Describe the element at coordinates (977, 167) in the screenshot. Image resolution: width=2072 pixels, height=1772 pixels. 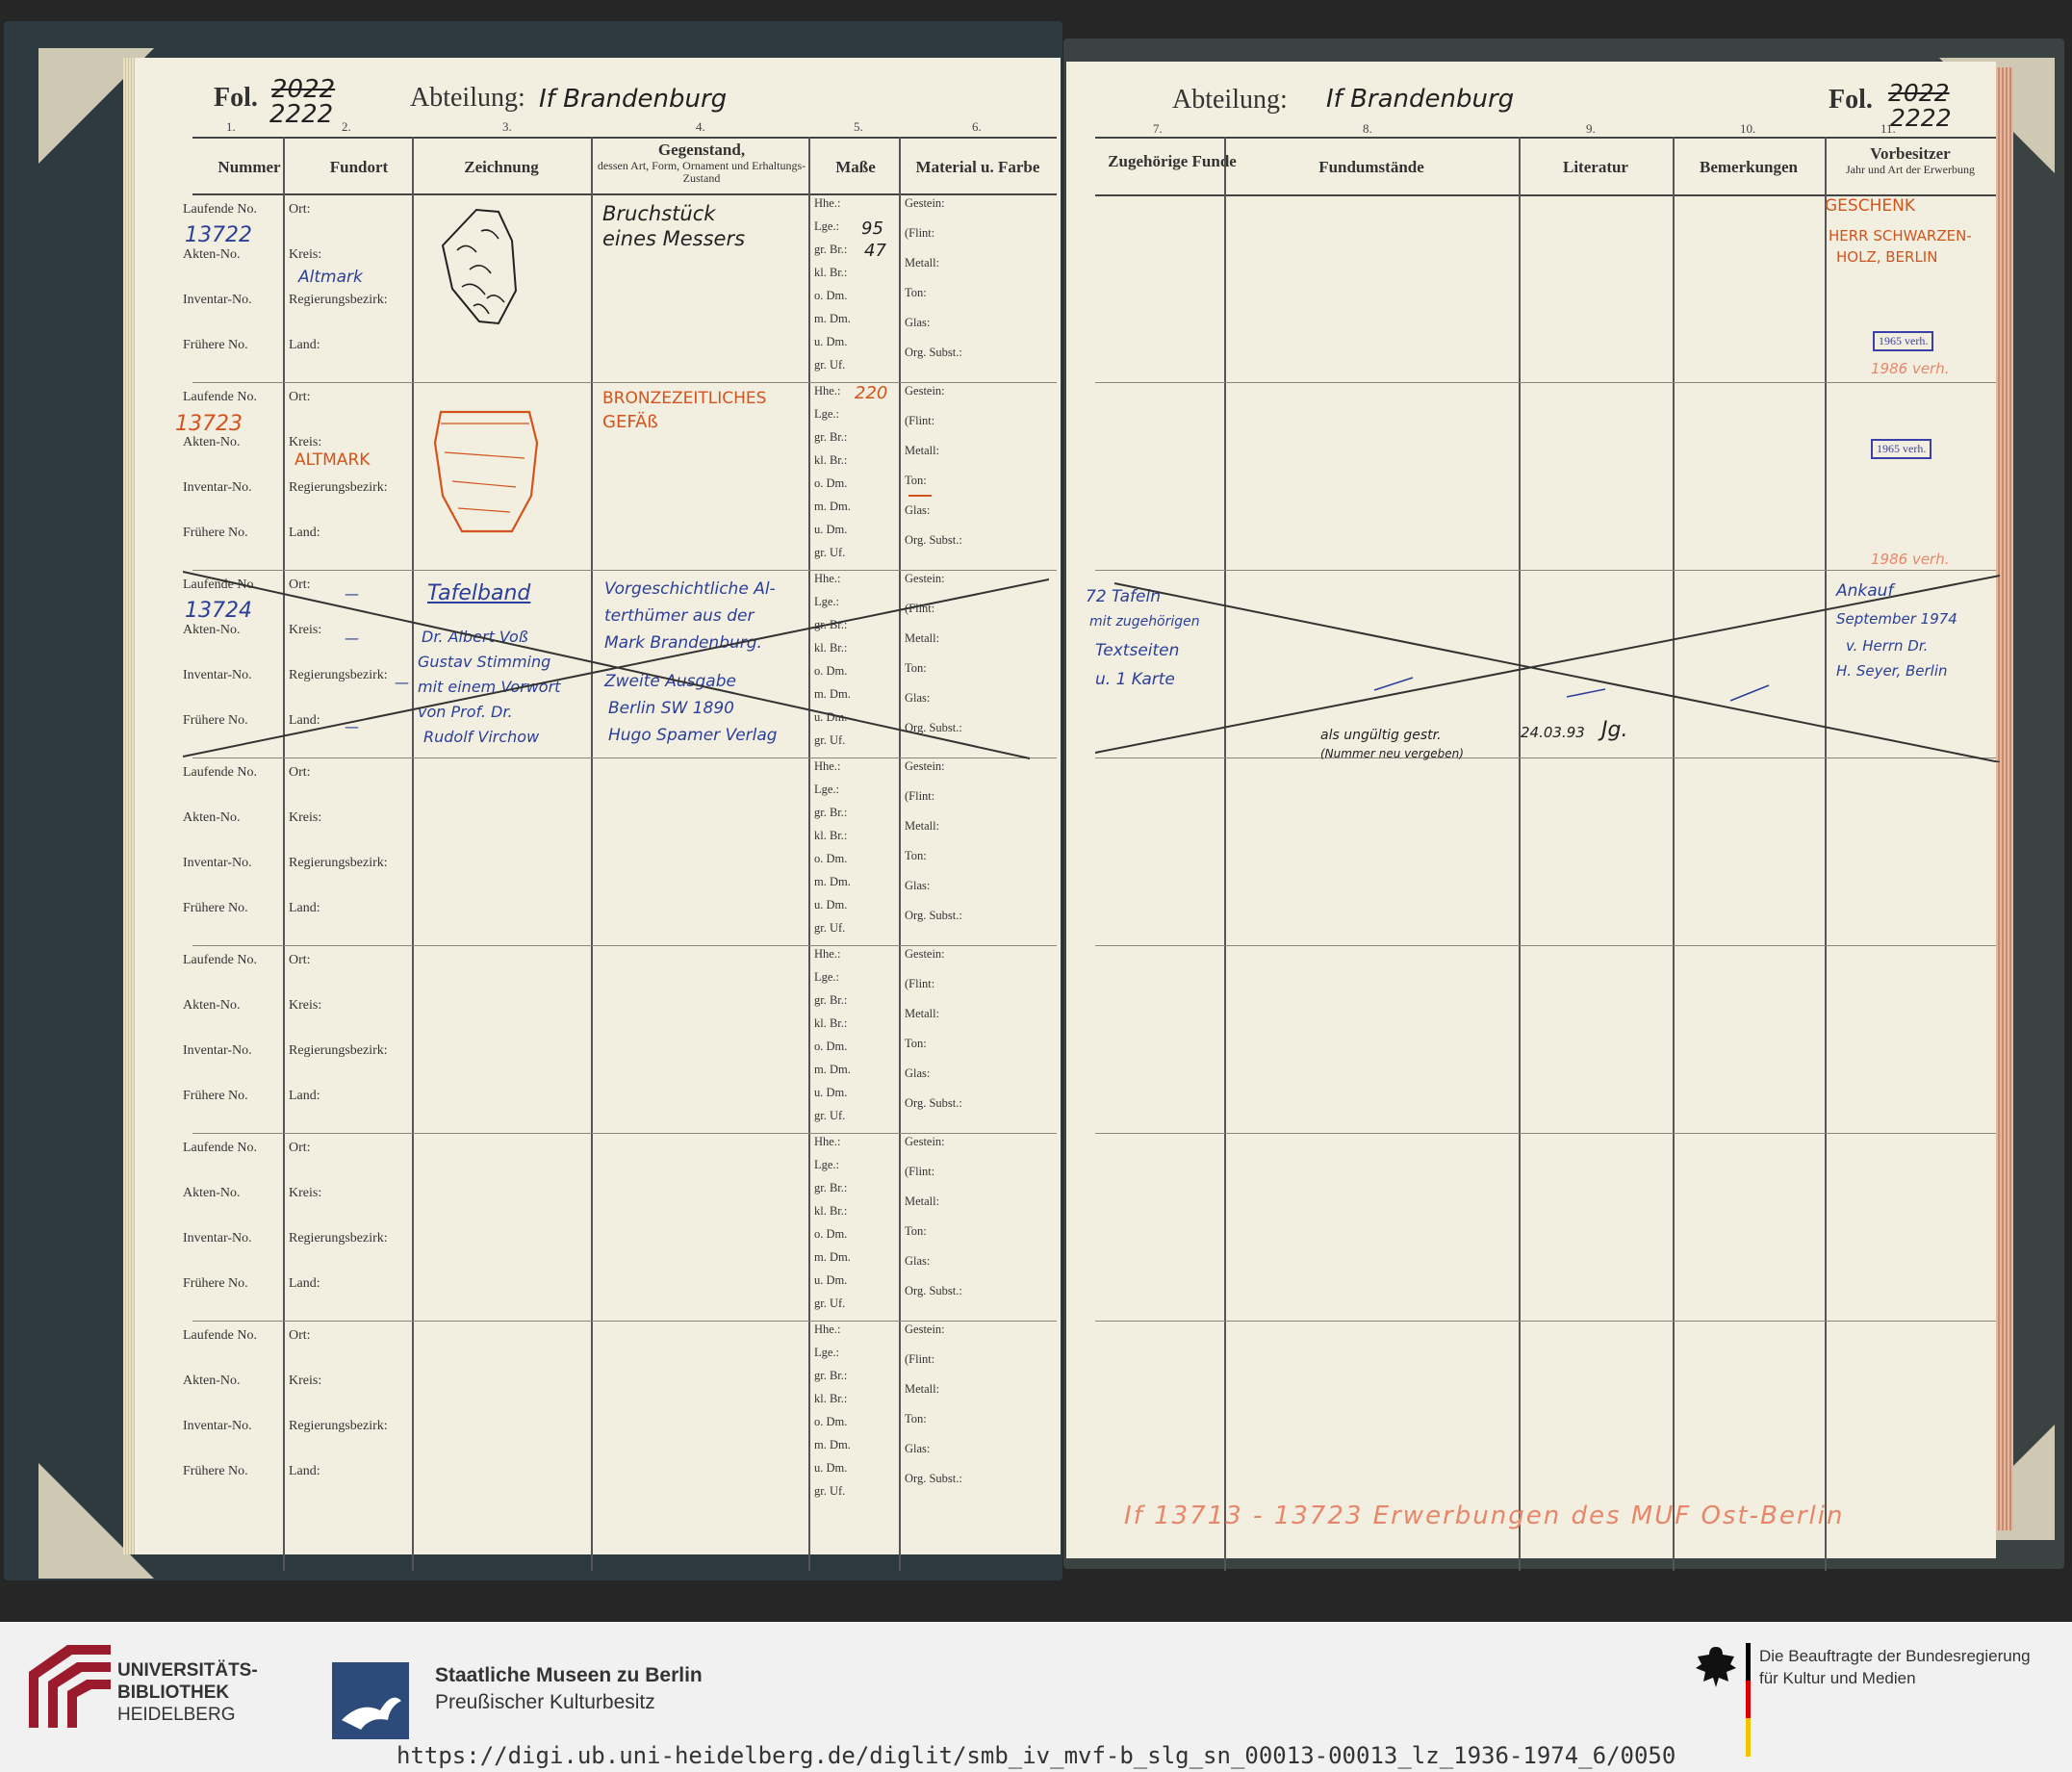
I see `header-material: Material u. Farbe` at that location.